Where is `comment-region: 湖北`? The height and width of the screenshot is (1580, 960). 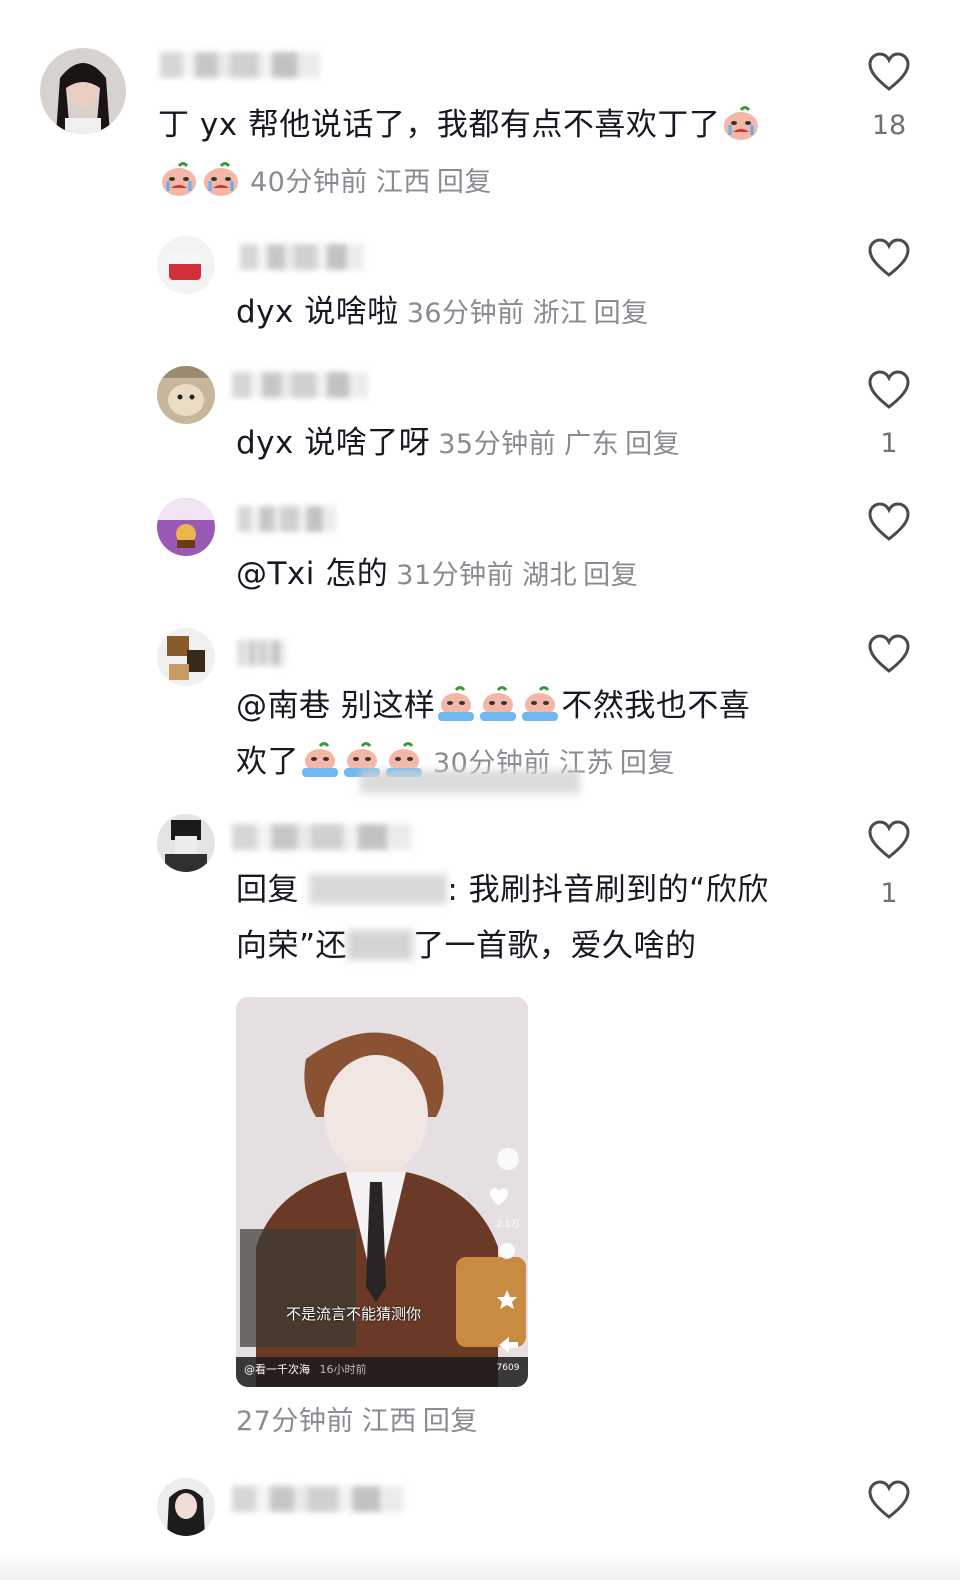 comment-region: 湖北 is located at coordinates (550, 575).